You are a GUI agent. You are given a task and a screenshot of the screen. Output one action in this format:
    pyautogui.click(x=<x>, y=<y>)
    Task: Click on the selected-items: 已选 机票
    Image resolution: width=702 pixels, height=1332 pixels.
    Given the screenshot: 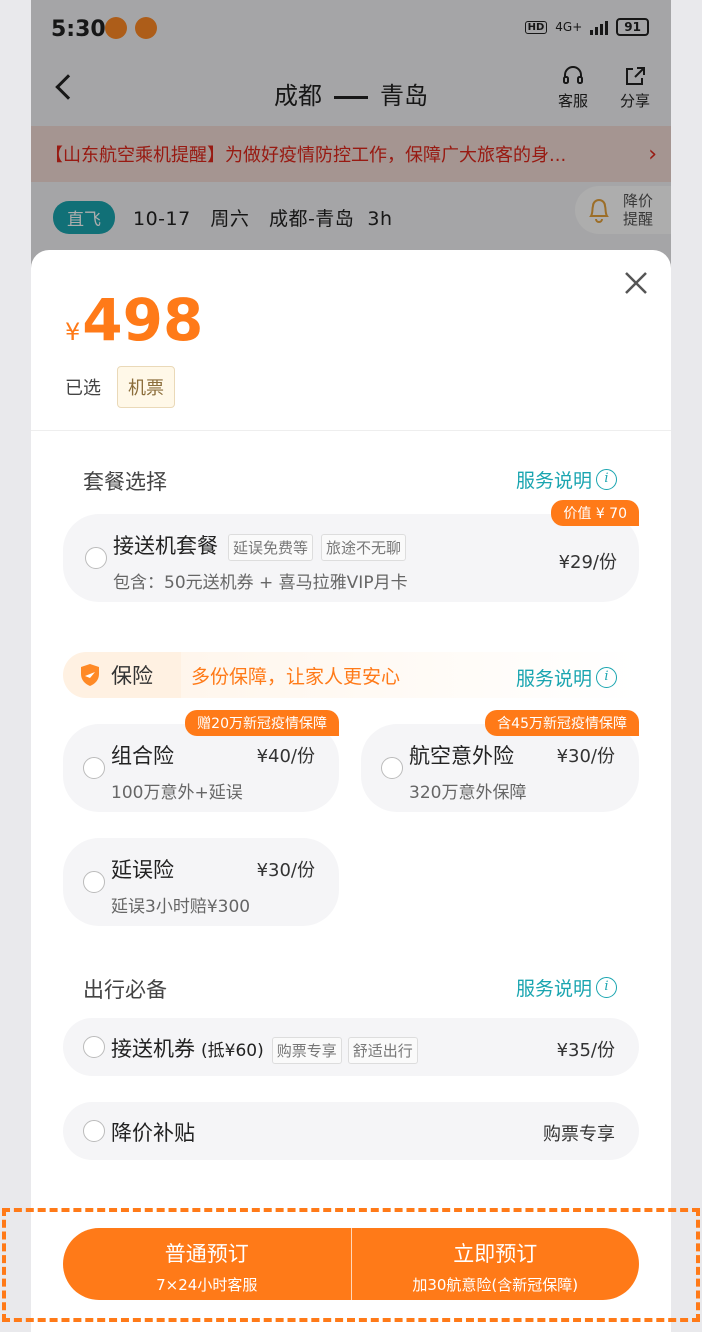 What is the action you would take?
    pyautogui.click(x=120, y=387)
    